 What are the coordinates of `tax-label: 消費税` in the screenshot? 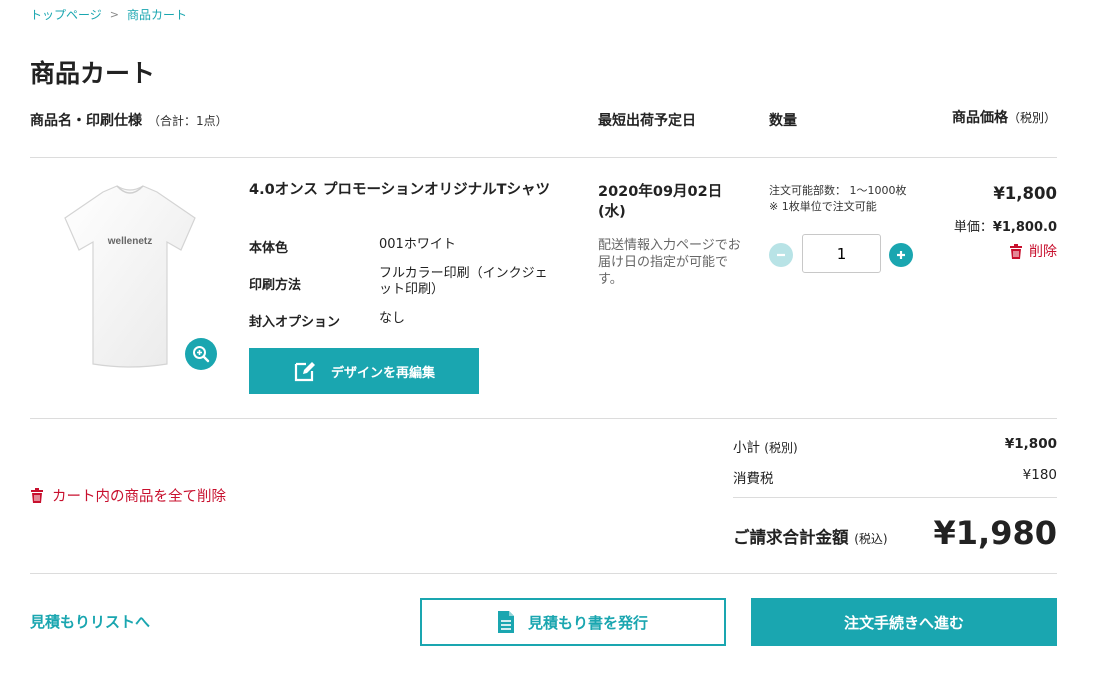 It's located at (753, 479).